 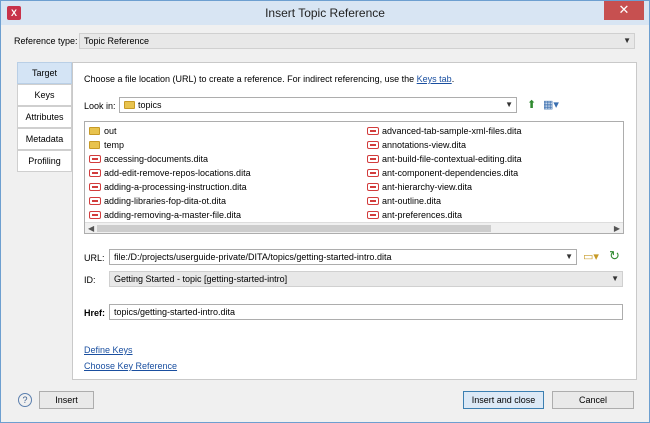 I want to click on define-keys-link: Define Keys, so click(x=108, y=350).